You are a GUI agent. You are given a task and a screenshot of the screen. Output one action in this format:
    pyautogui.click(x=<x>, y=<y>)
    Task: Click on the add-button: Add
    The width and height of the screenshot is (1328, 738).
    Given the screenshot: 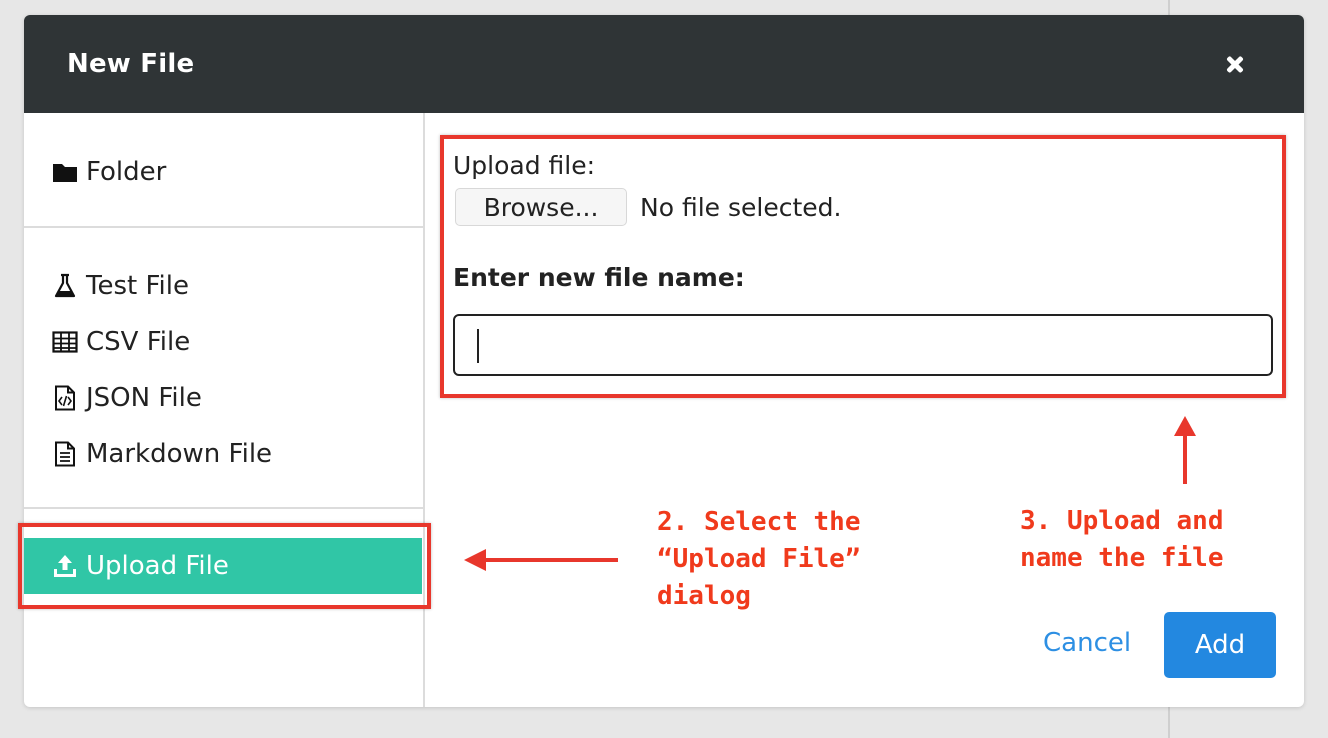 What is the action you would take?
    pyautogui.click(x=1220, y=645)
    